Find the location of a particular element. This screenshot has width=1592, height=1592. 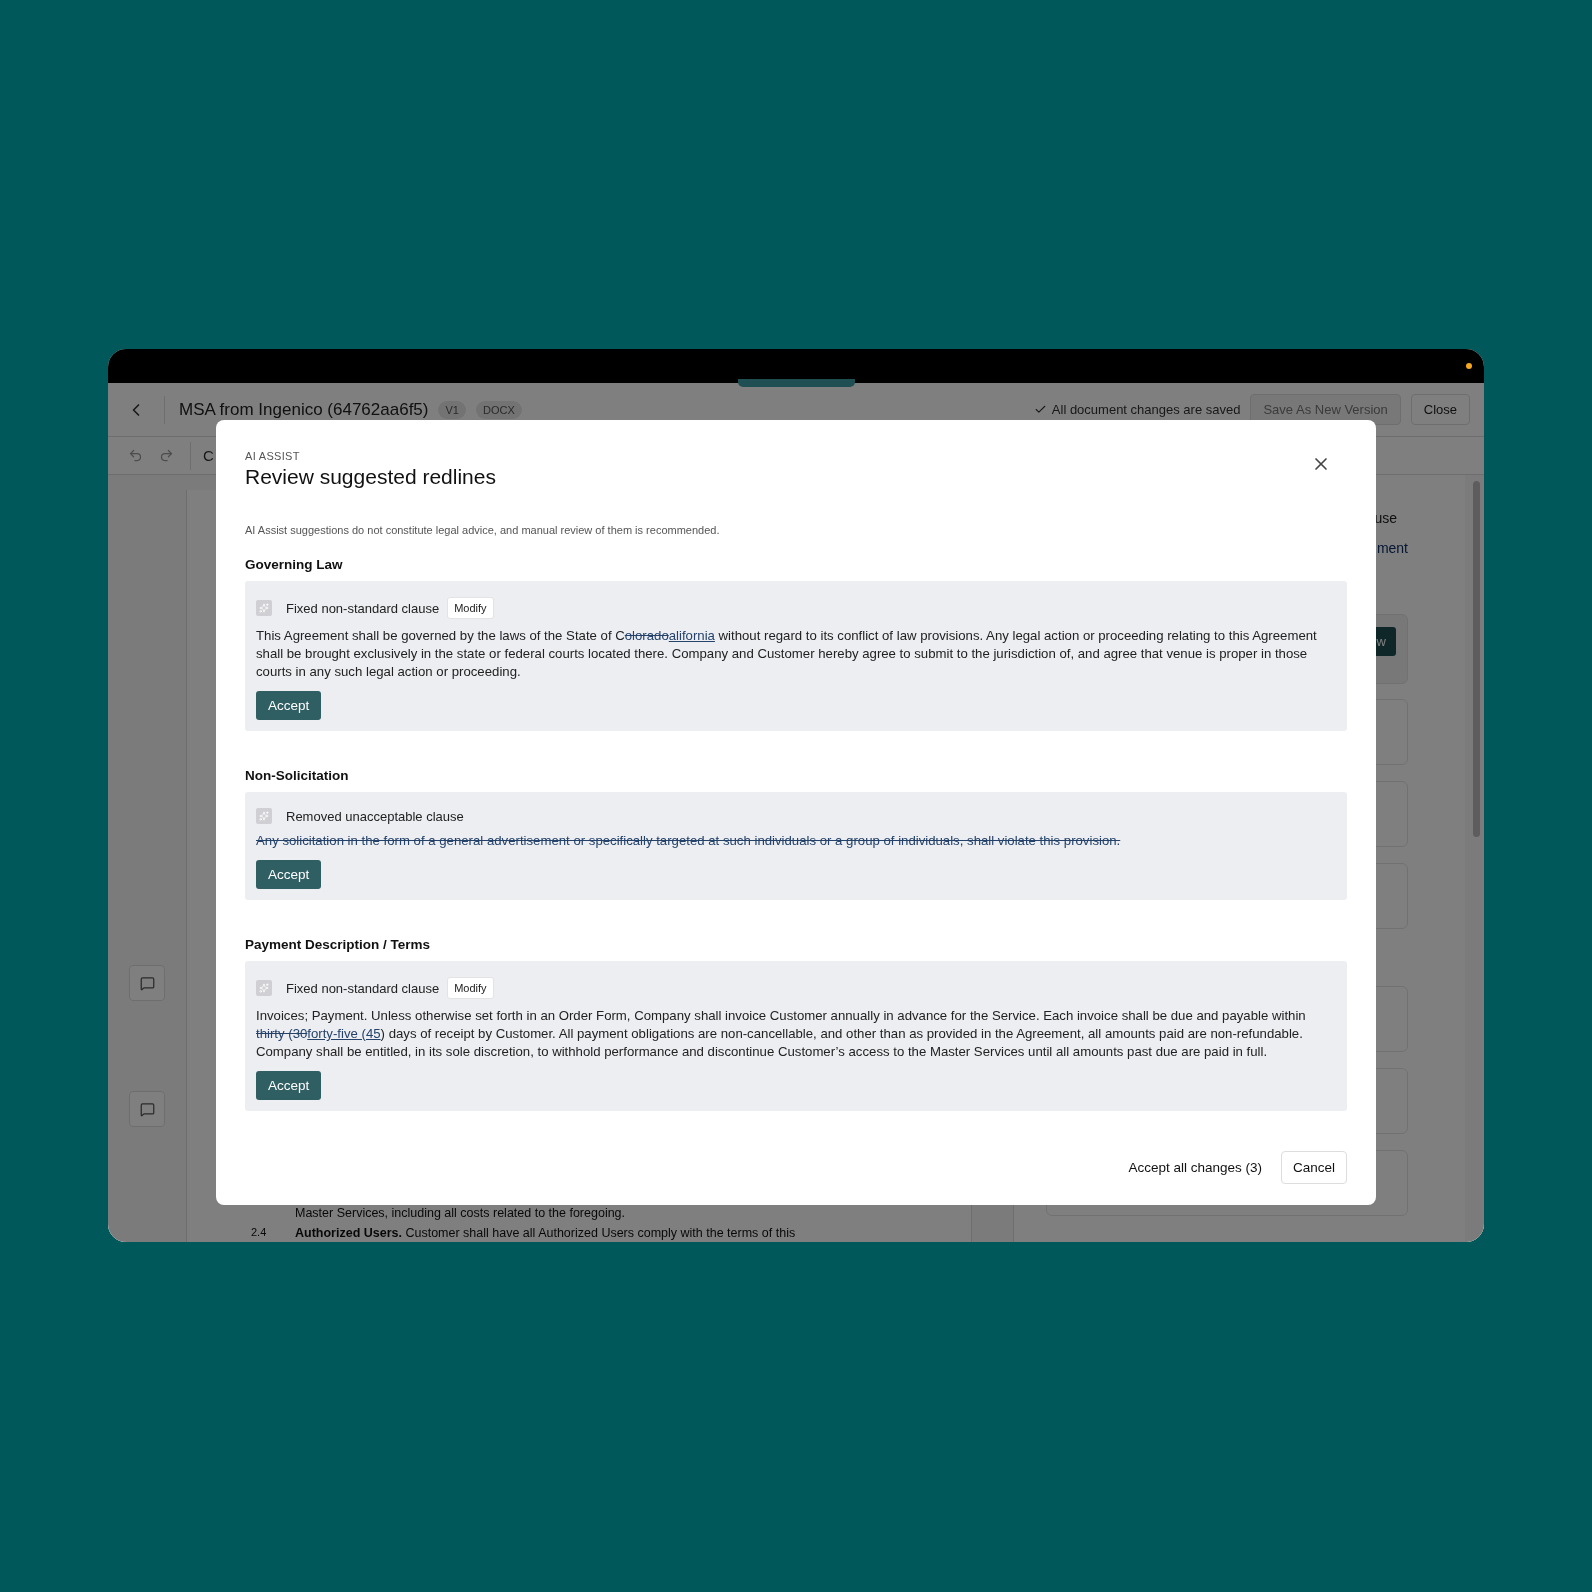

clause-text: This Agreement shall be governed by the laws of the State of Coloradoalifornia without regard to its conflict of law provisions. Any legal action or proceeding relating to this Agreement shall be brought exclusively in the state or federal courts located there. Company and Customer hereby agree to submit to the jurisdiction of, and agree that venue is proper in those courts in any such legal action or proceeding. is located at coordinates (787, 654).